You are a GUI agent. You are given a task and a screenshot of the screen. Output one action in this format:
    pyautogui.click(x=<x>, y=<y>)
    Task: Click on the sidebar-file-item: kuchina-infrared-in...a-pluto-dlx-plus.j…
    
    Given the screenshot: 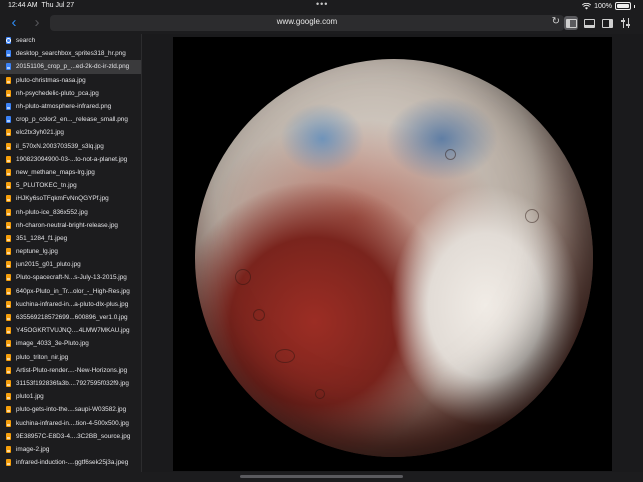 What is the action you would take?
    pyautogui.click(x=70, y=304)
    